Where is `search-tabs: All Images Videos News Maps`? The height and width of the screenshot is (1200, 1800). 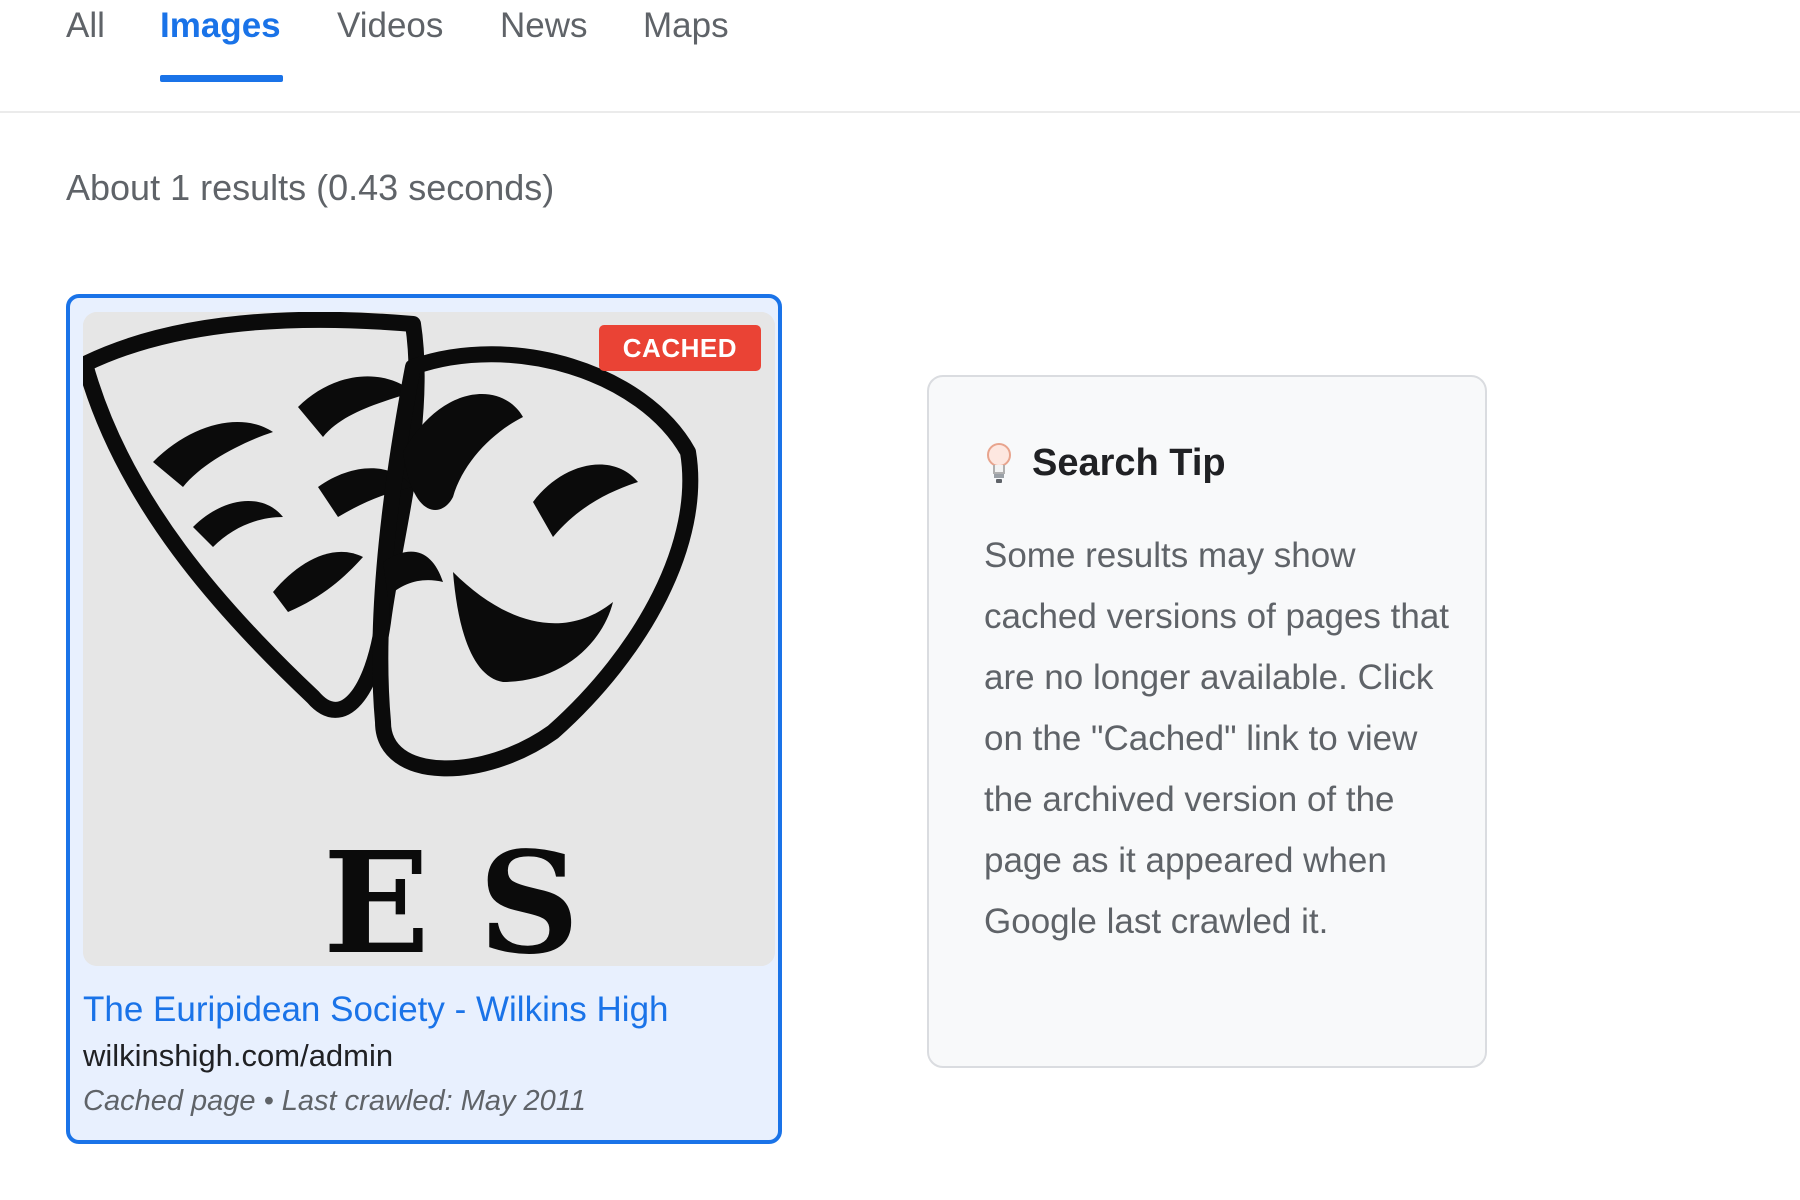
search-tabs: All Images Videos News Maps is located at coordinates (900, 56).